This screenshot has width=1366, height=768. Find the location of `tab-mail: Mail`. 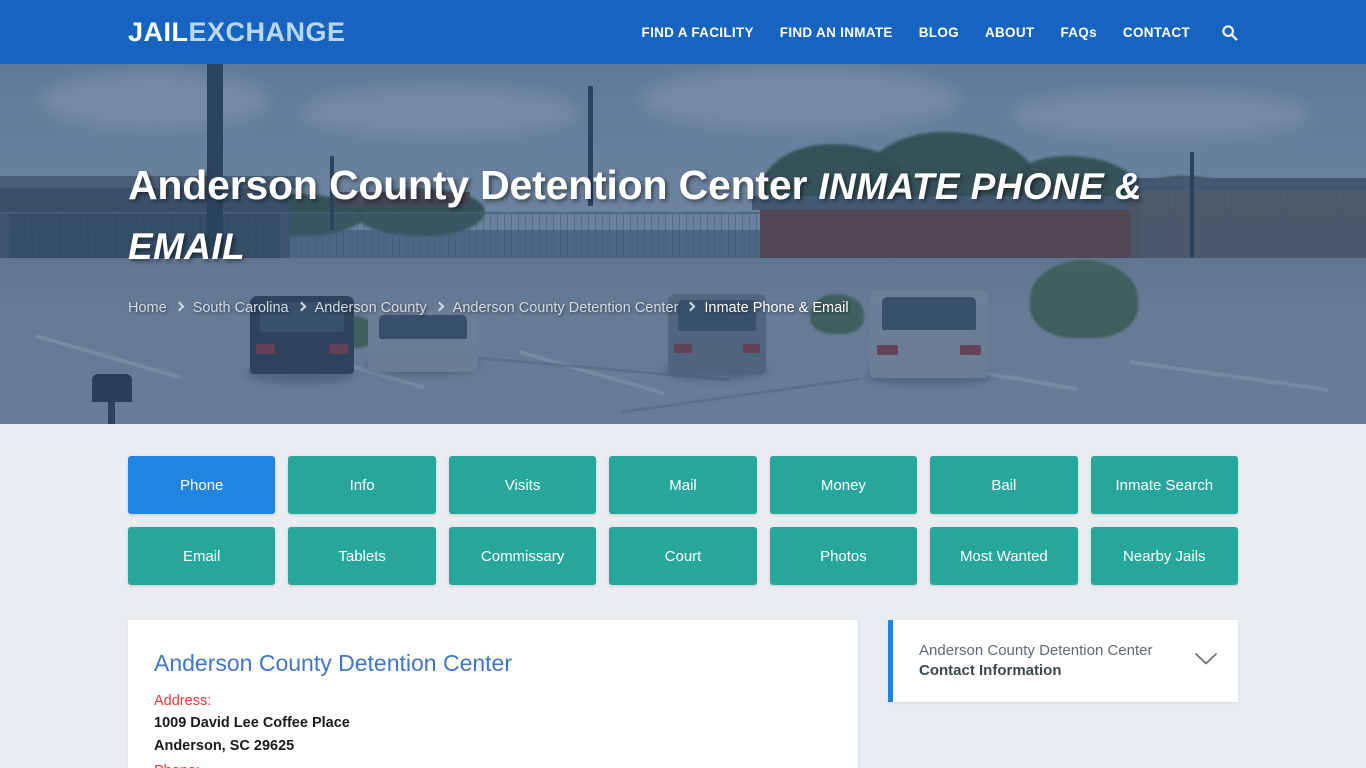

tab-mail: Mail is located at coordinates (683, 485).